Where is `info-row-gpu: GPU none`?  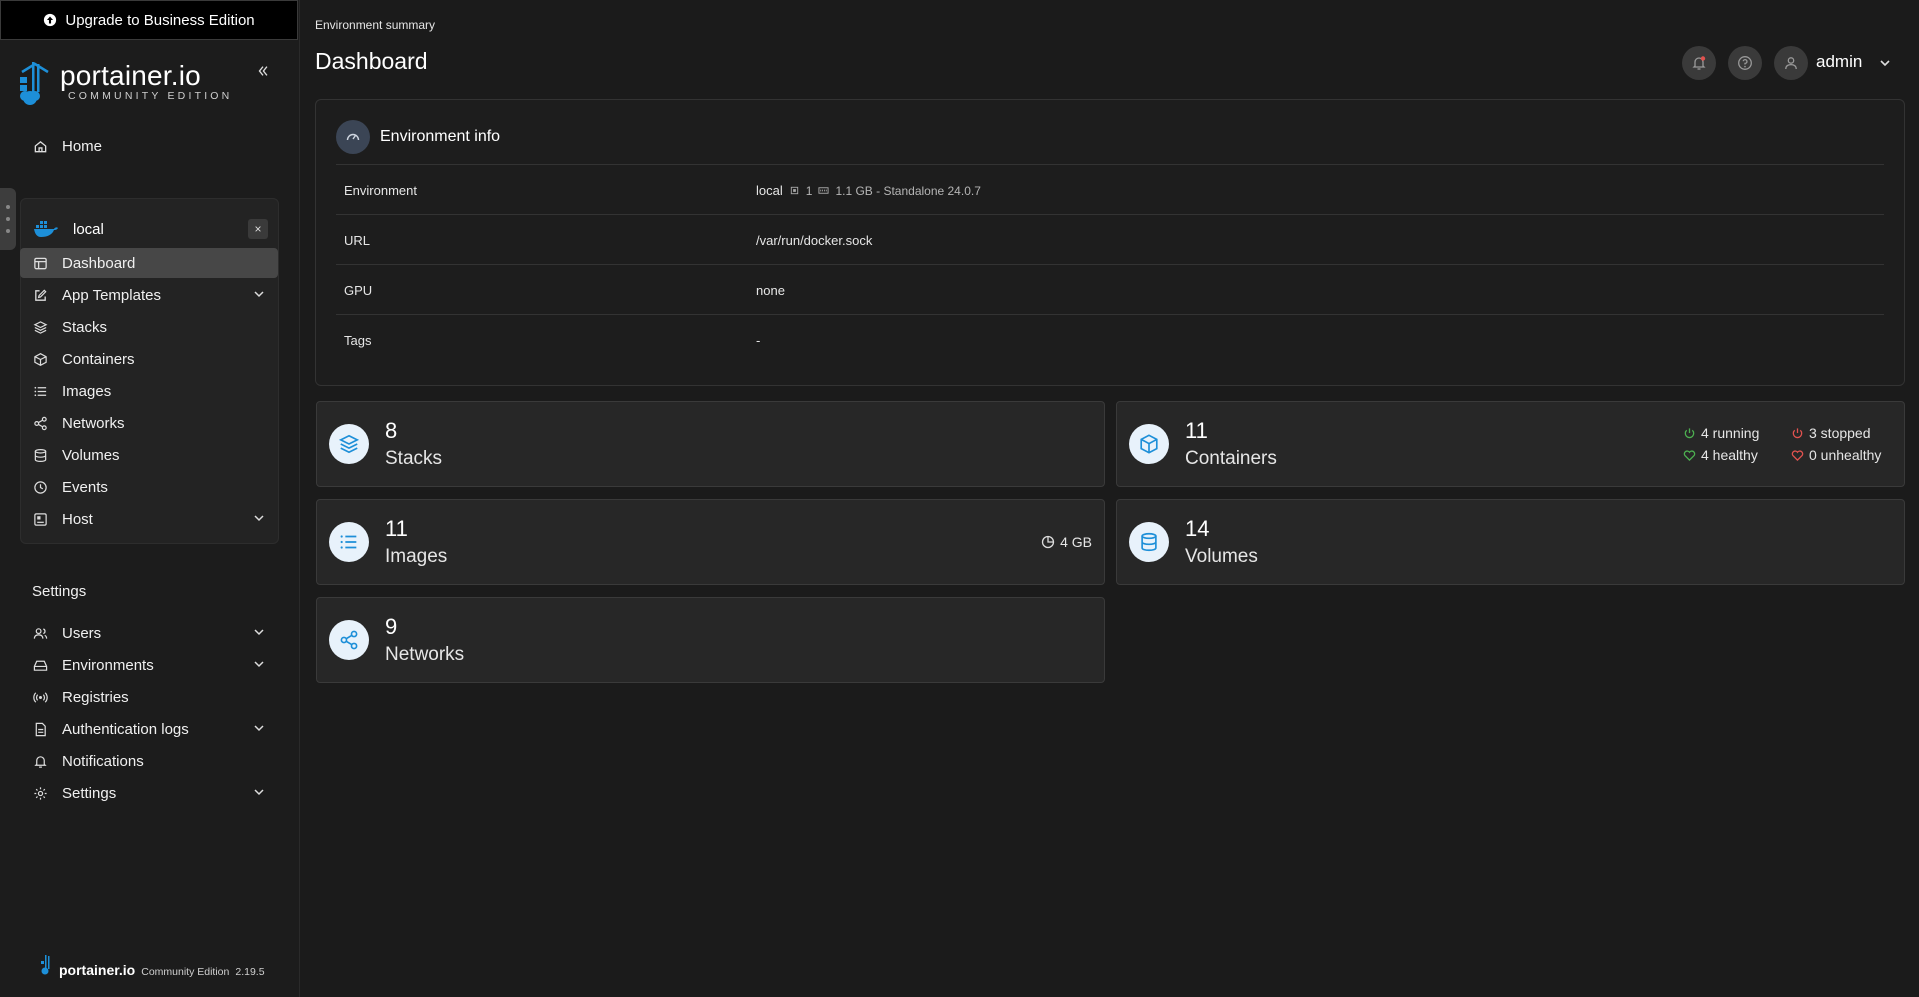
info-row-gpu: GPU none is located at coordinates (1110, 289).